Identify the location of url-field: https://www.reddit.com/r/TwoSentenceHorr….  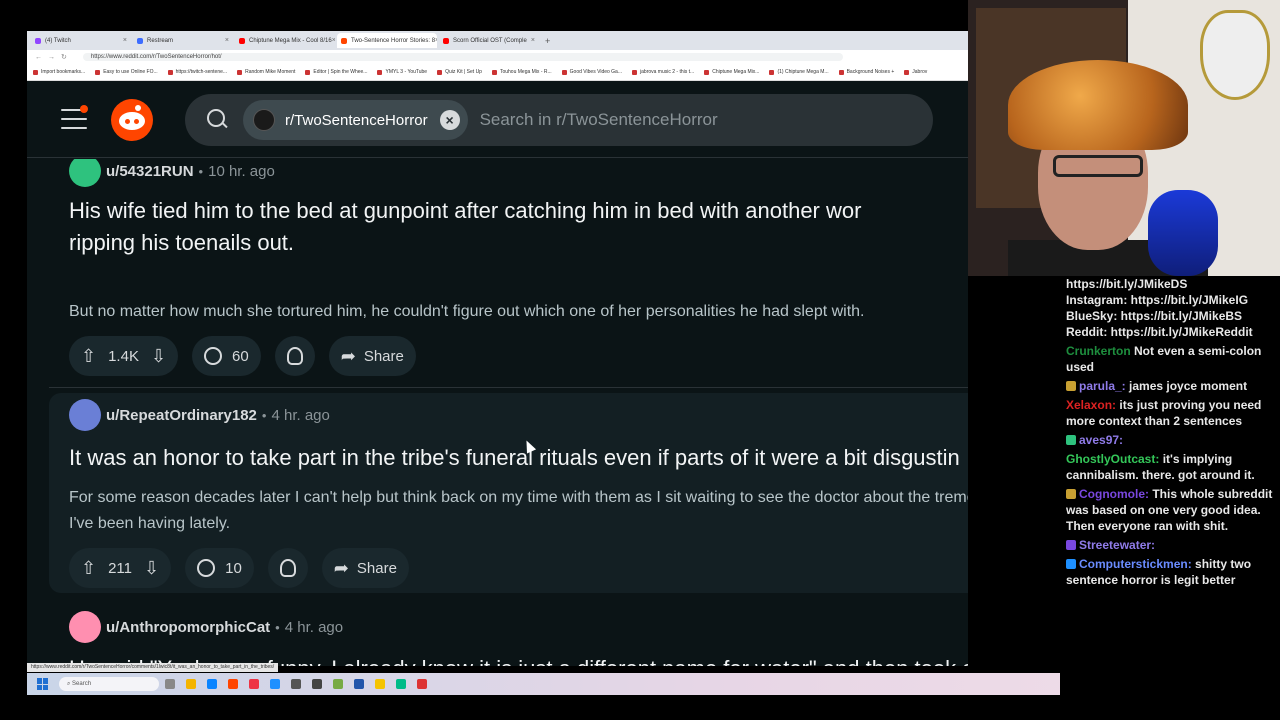
(462, 57).